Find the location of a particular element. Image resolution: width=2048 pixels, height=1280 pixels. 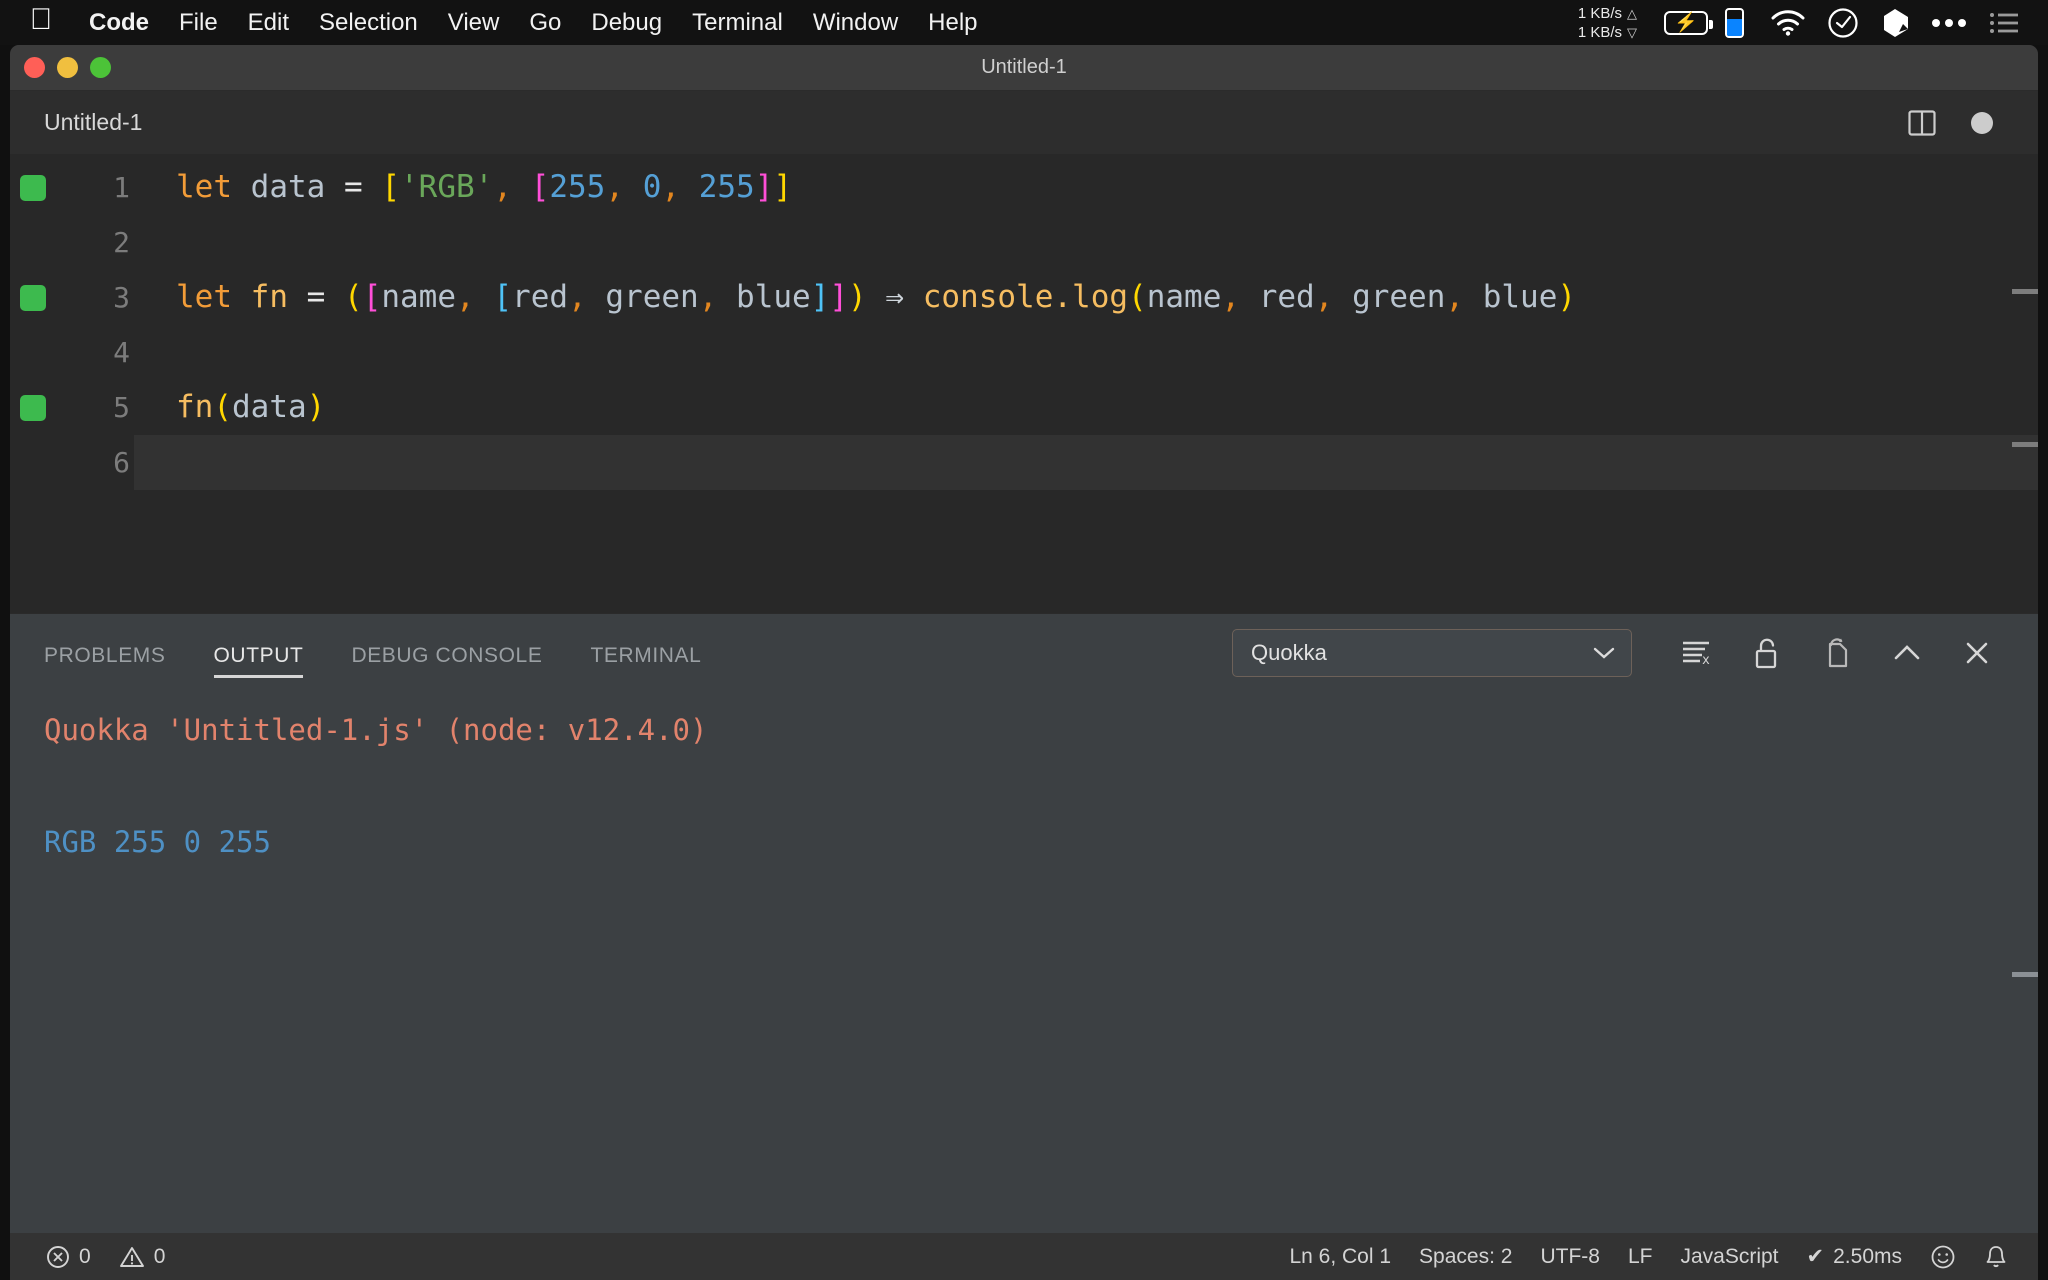

code-line: 2 is located at coordinates (1024, 242).